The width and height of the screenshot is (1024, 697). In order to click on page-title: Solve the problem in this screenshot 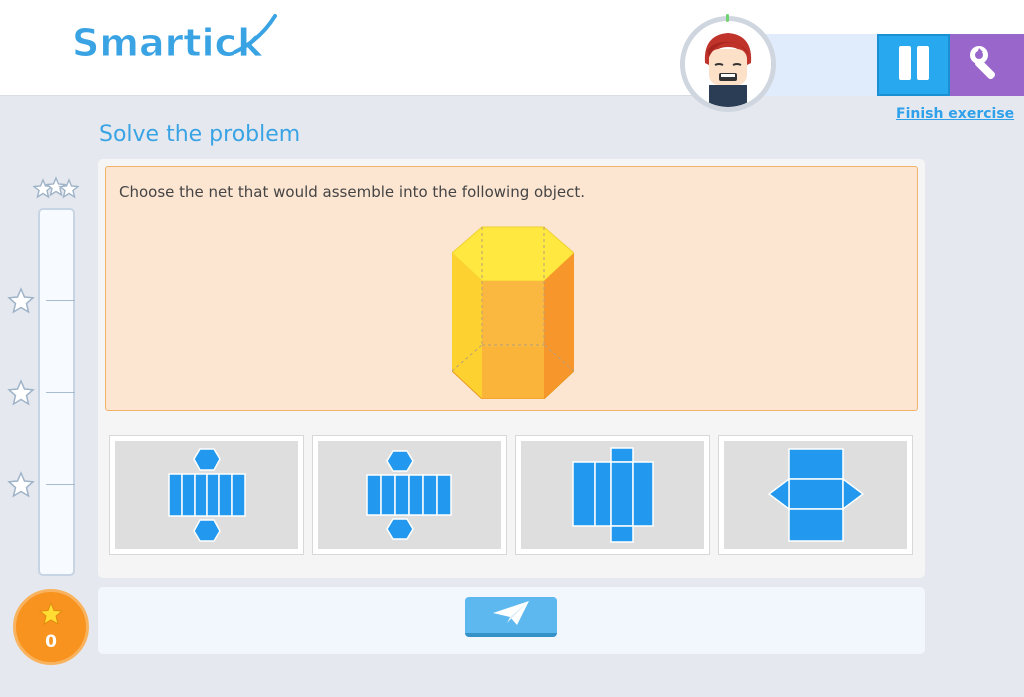, I will do `click(200, 134)`.